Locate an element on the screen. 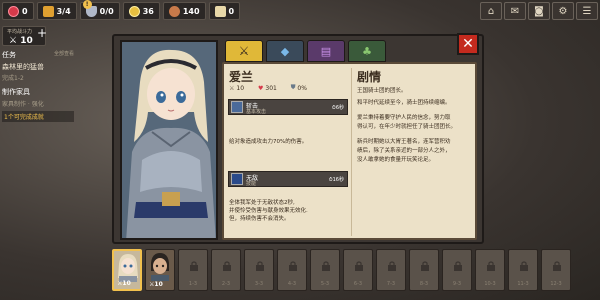 This screenshot has height=300, width=600. roster-slot-locked: 12-3 is located at coordinates (556, 270).